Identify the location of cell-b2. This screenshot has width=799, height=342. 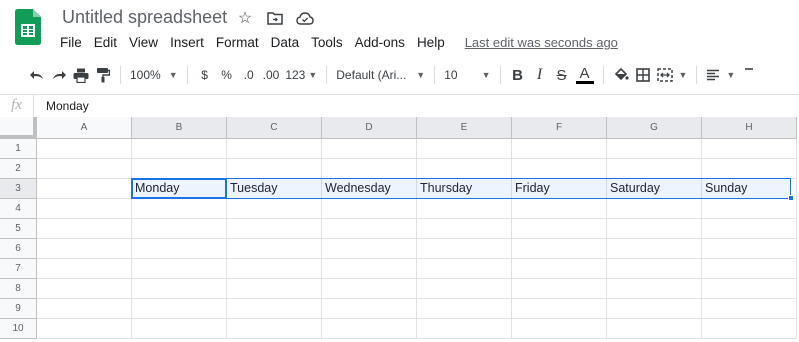
(179, 169).